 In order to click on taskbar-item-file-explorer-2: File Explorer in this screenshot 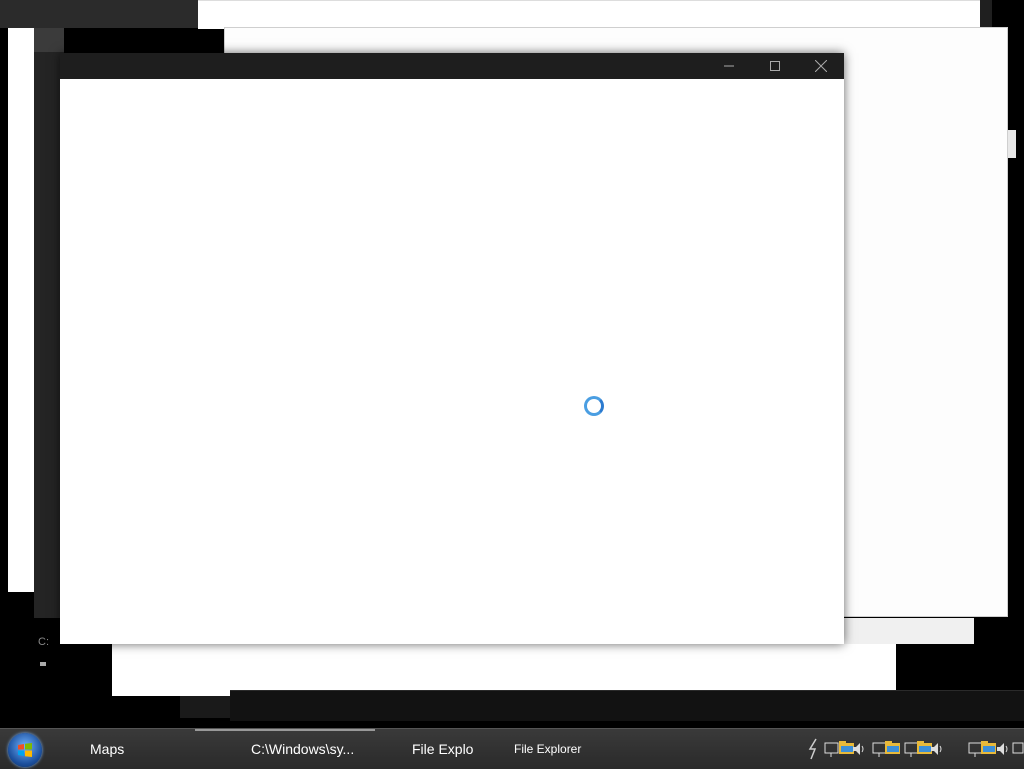, I will do `click(547, 749)`.